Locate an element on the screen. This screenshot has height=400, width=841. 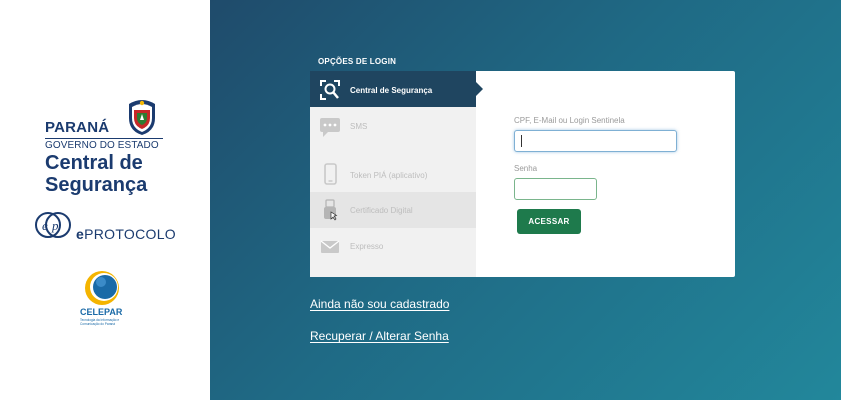
parana-coat-of-arms-icon is located at coordinates (142, 117).